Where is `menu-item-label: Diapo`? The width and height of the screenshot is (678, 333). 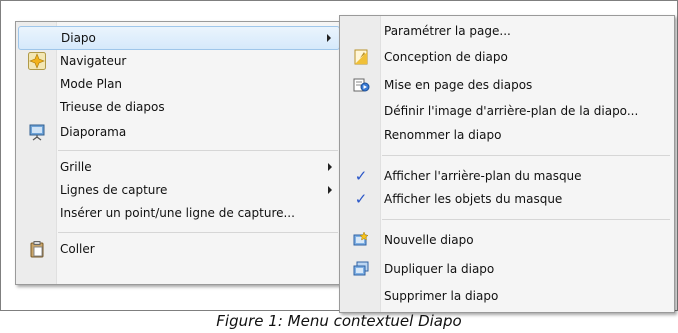 menu-item-label: Diapo is located at coordinates (78, 38).